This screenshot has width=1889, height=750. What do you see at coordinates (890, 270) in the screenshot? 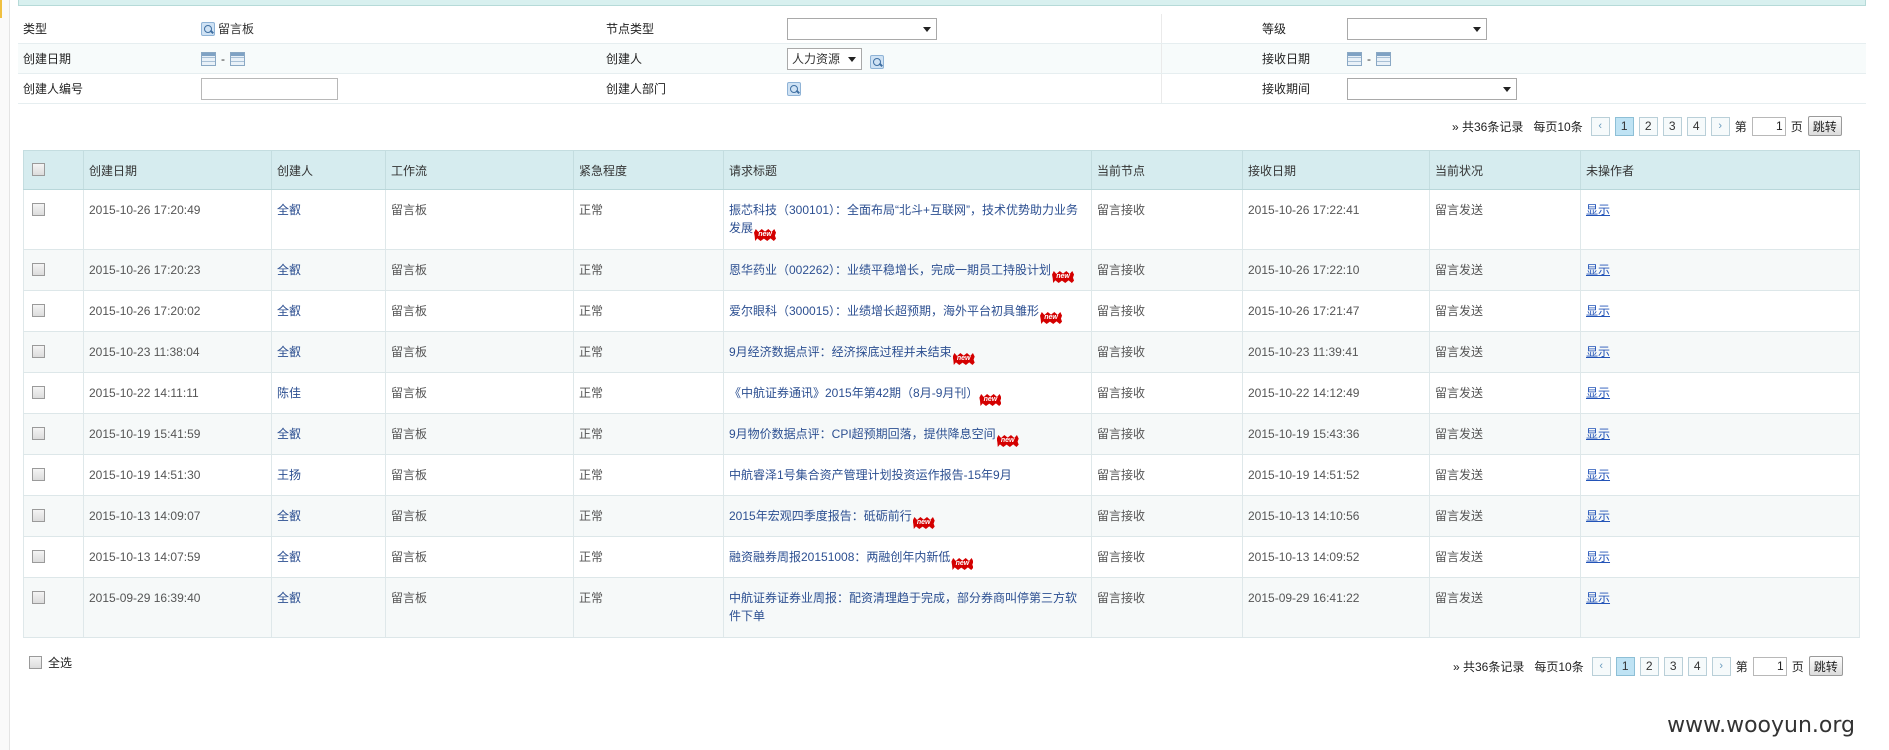
I see `cell-title-text: 恩华药业（002262）：业绩平稳增长，完成一期员工持股计划` at bounding box center [890, 270].